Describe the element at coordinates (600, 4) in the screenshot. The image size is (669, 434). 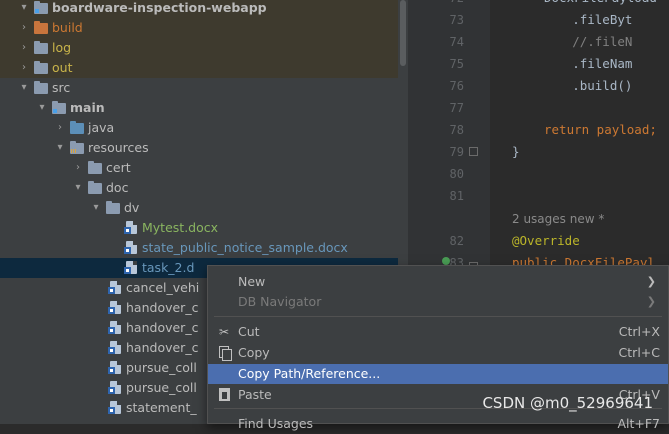
I see `code-line: DocxFilePayload` at that location.